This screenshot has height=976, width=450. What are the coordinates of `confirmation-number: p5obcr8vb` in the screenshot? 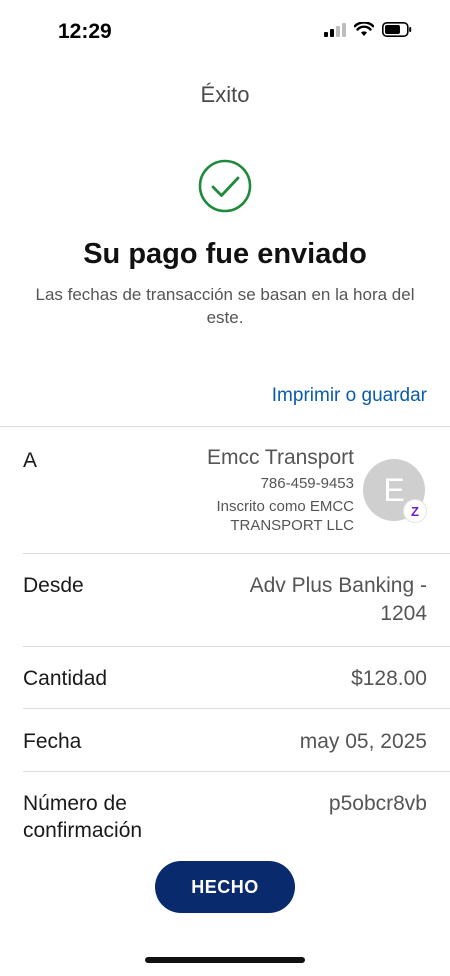 It's located at (377, 803).